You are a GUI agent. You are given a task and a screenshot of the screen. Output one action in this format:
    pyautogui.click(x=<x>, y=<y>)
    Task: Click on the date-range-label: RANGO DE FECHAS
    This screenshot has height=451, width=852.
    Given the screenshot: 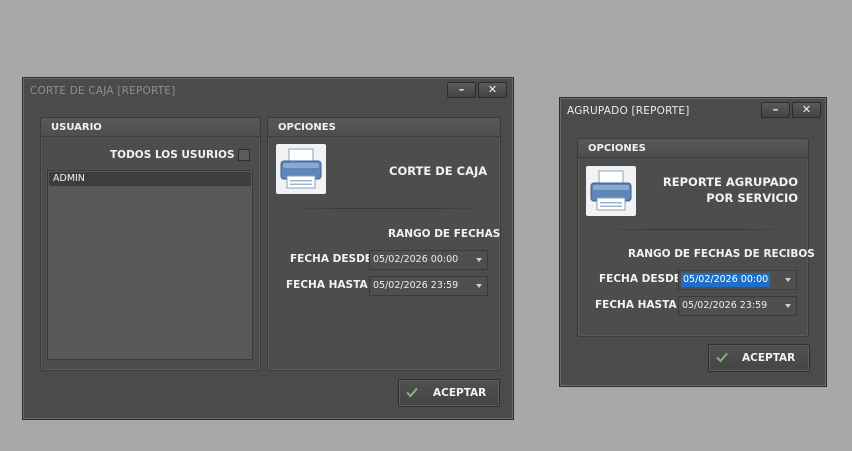 What is the action you would take?
    pyautogui.click(x=444, y=234)
    